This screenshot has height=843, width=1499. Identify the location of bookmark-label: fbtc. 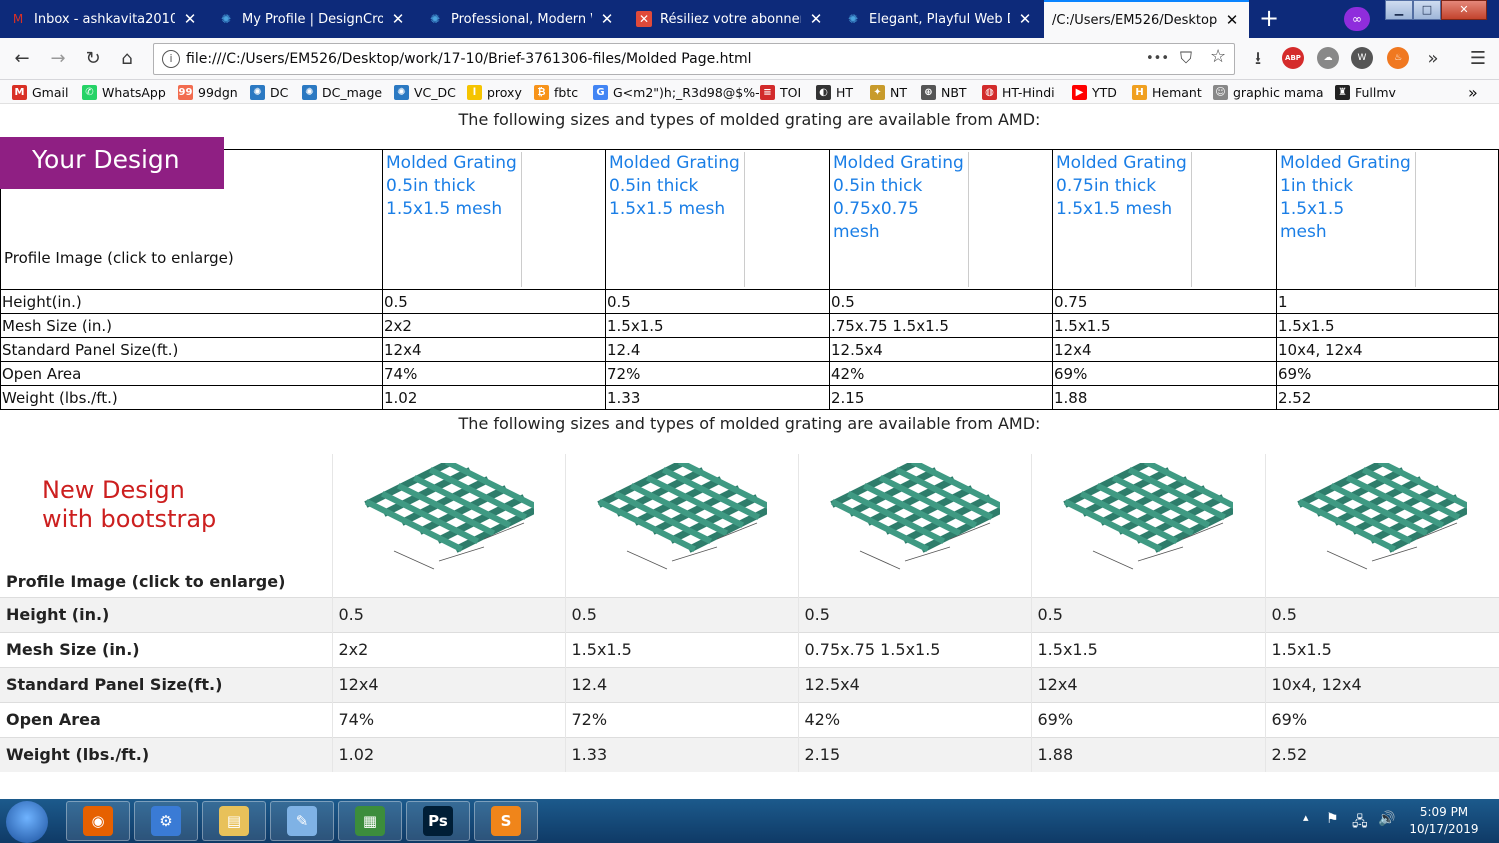
(566, 92).